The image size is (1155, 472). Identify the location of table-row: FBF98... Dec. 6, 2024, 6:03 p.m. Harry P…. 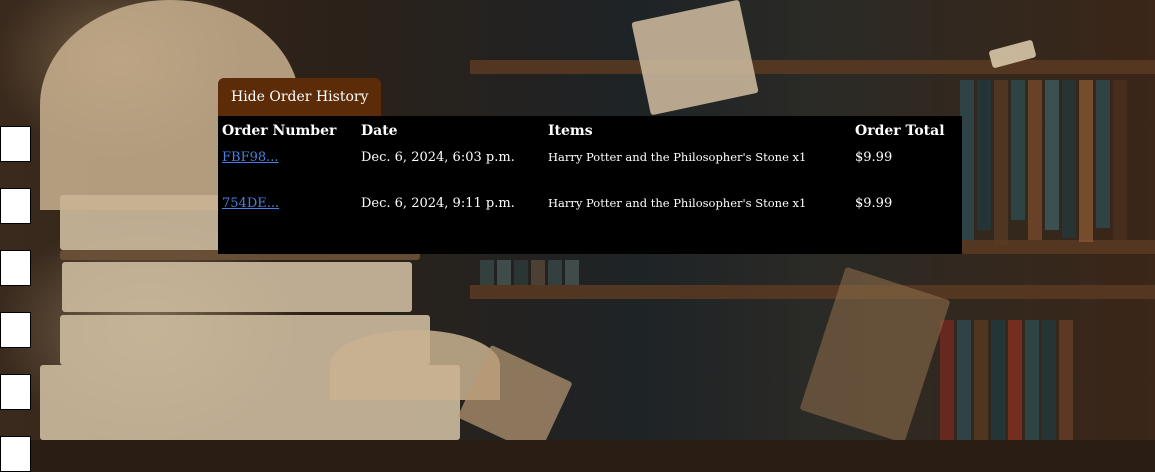
(590, 167).